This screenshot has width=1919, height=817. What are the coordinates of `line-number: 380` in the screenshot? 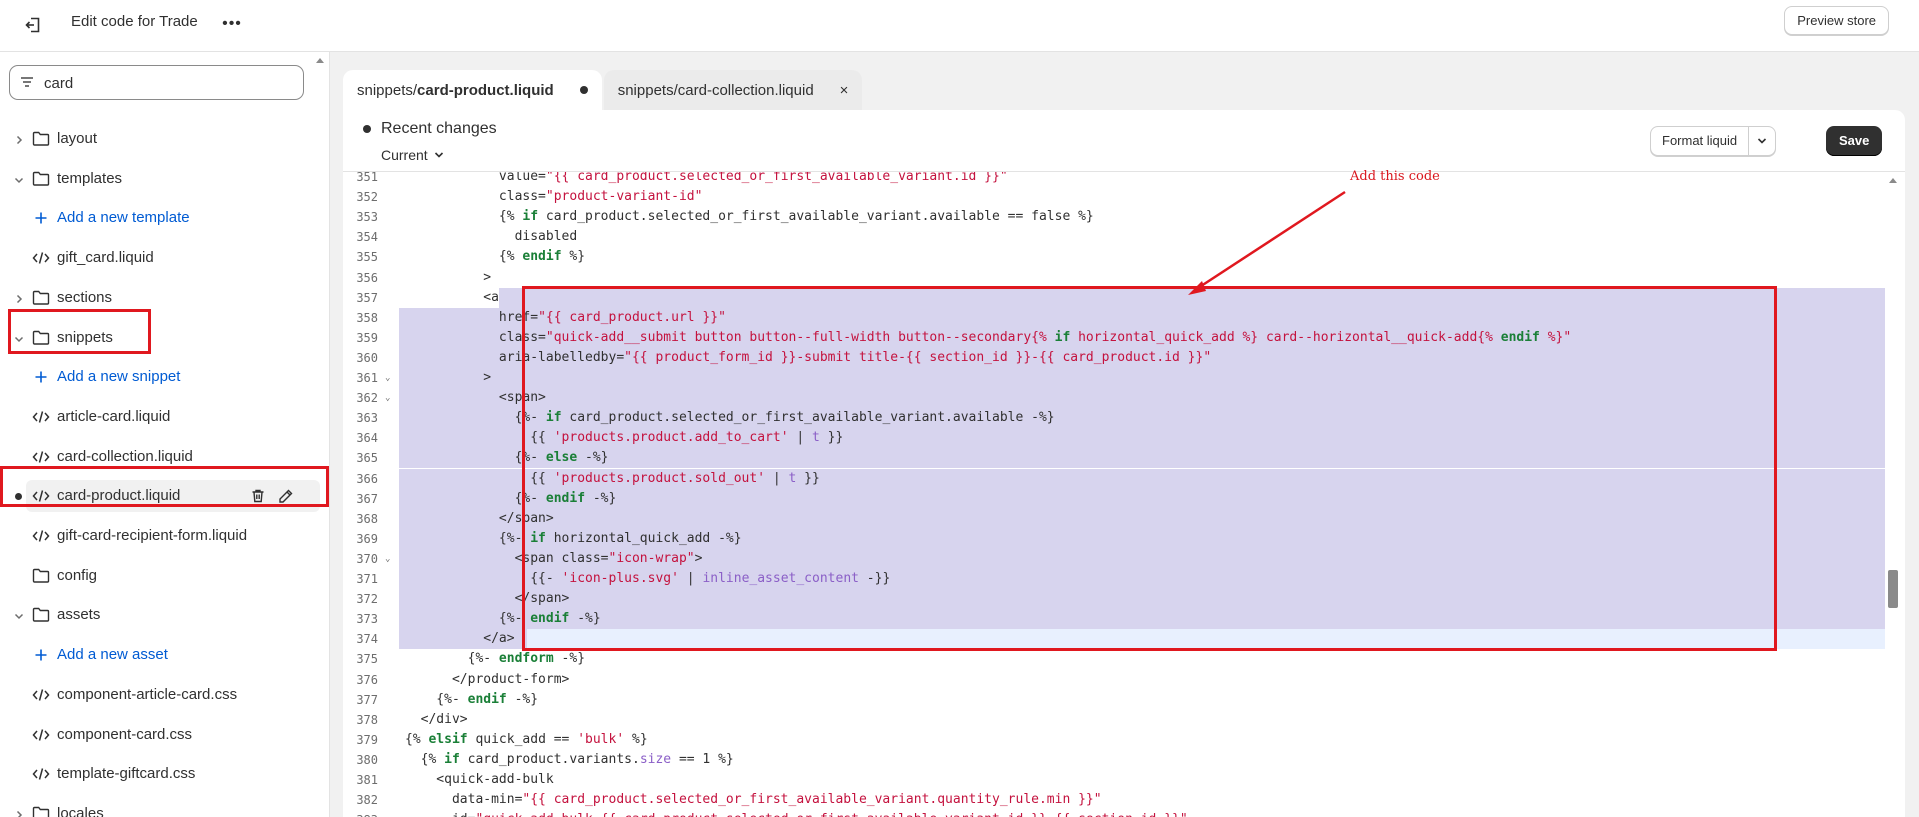 It's located at (367, 759).